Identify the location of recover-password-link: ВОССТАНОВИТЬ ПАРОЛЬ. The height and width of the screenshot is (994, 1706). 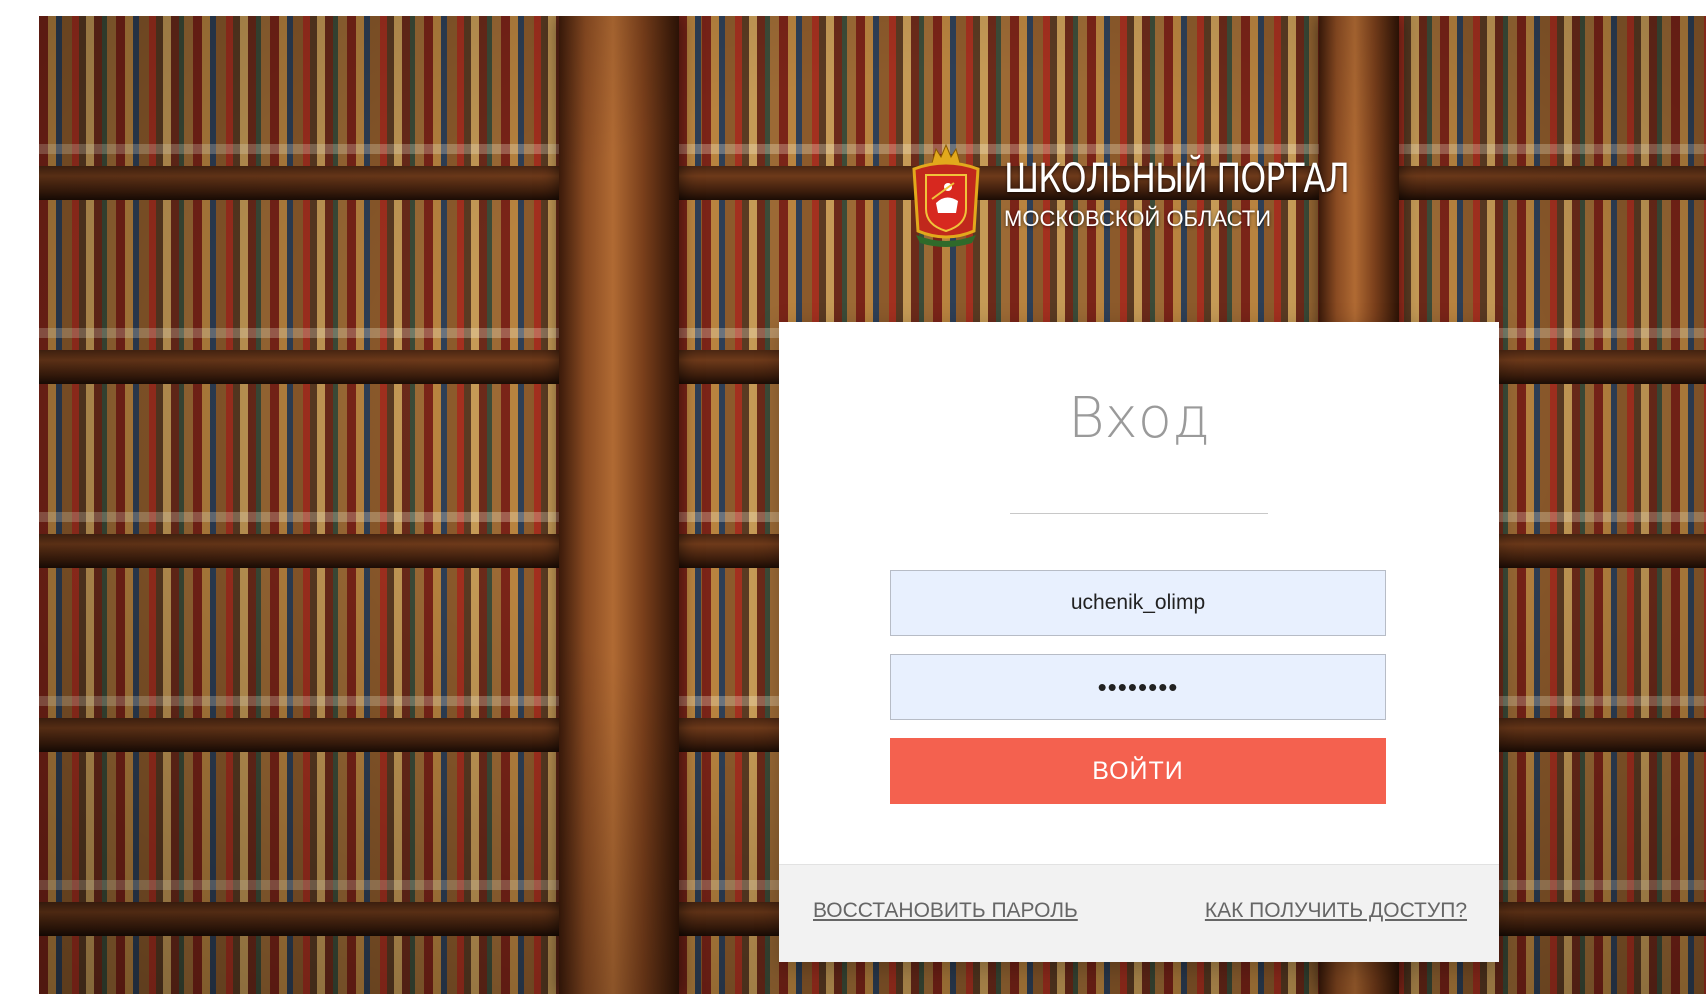
(945, 911).